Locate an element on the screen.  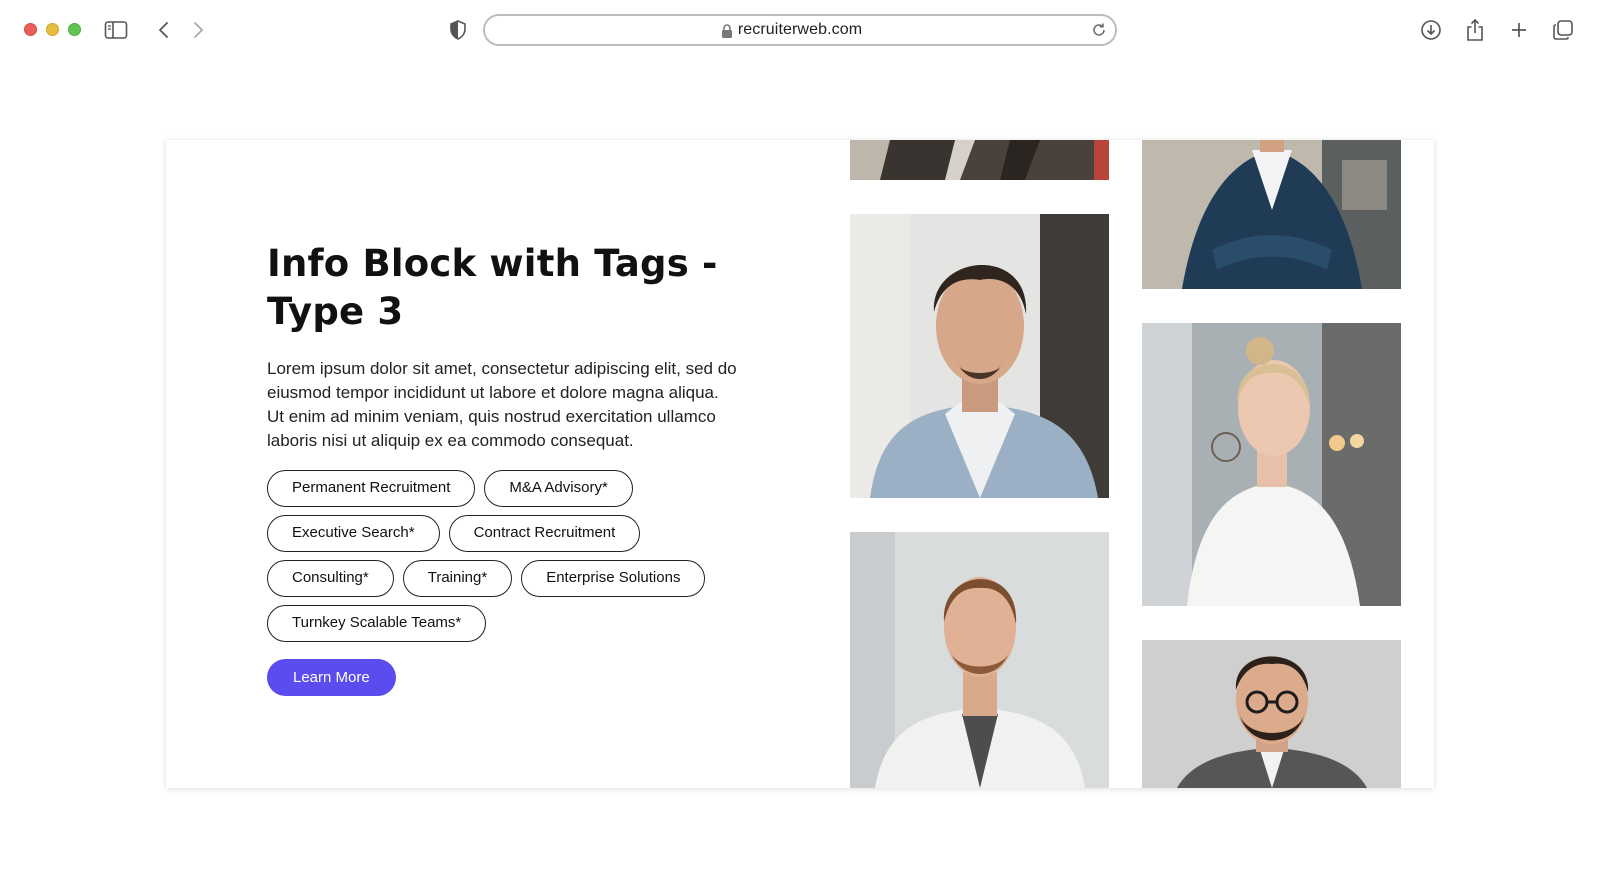
downloads-icon is located at coordinates (1431, 30).